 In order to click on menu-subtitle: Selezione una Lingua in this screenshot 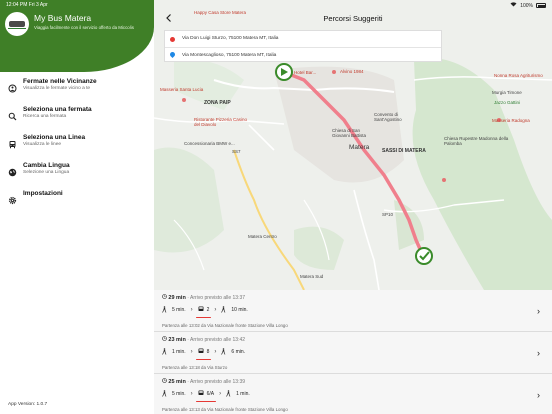, I will do `click(46, 172)`.